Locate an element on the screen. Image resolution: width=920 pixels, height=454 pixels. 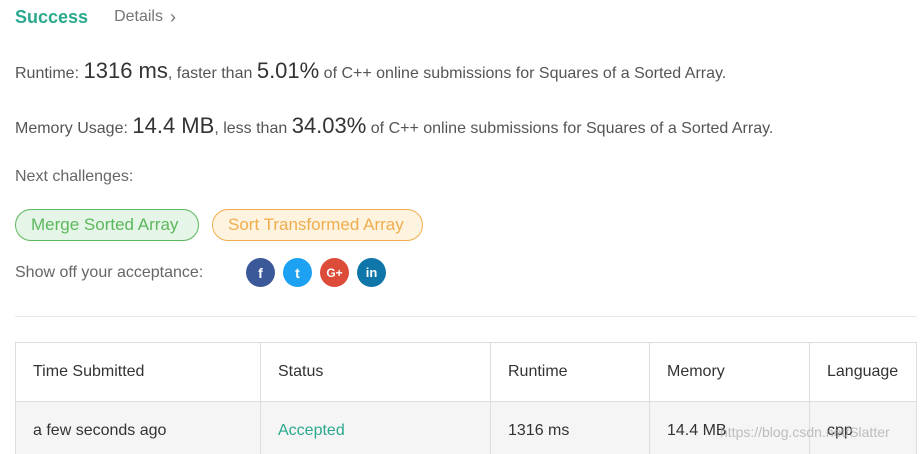
runtime-mid-text: , faster than is located at coordinates (210, 73).